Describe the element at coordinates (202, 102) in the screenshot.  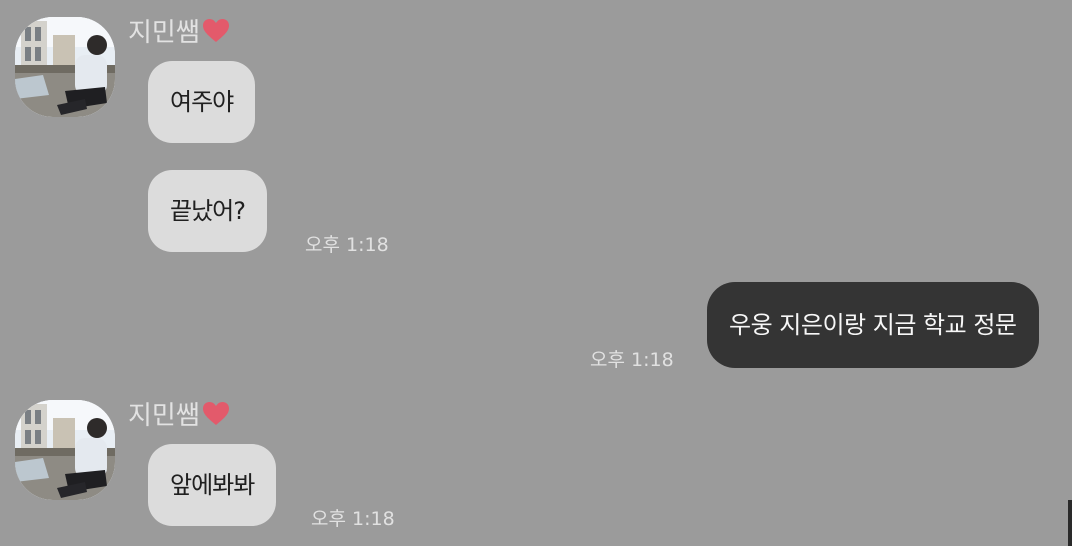
I see `message-bubble: 여주야` at that location.